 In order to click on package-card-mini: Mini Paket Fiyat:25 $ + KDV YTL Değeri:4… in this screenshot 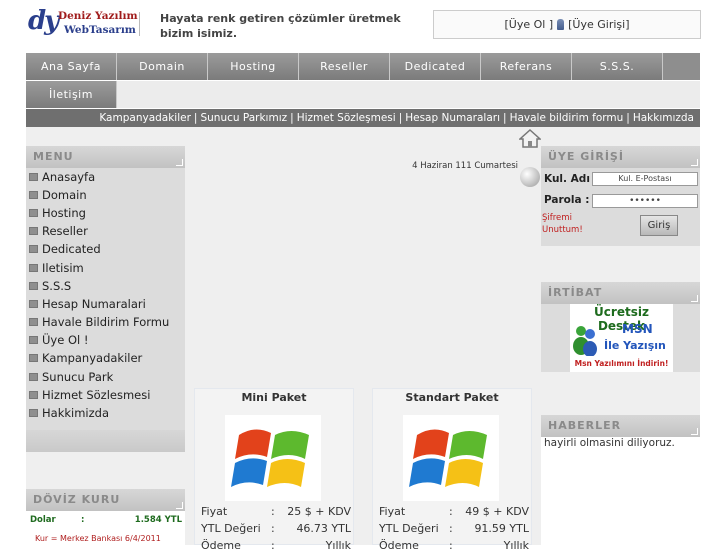, I will do `click(274, 470)`.